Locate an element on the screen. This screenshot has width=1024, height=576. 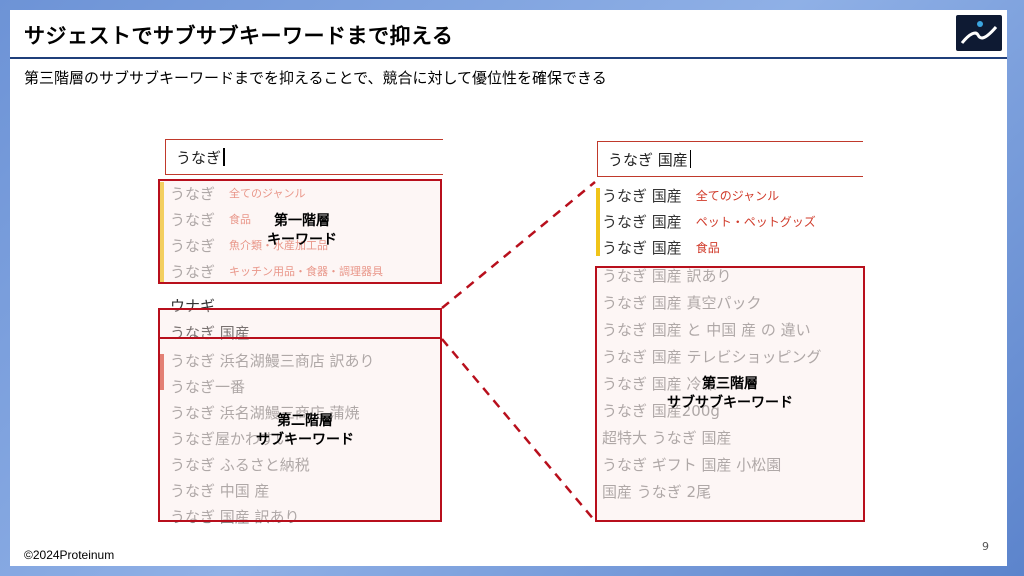
connector-line-top is located at coordinates (518, 245).